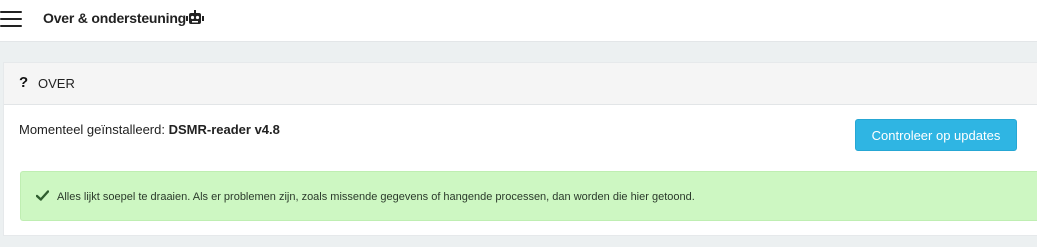 The image size is (1037, 247). I want to click on question-icon: ?, so click(24, 82).